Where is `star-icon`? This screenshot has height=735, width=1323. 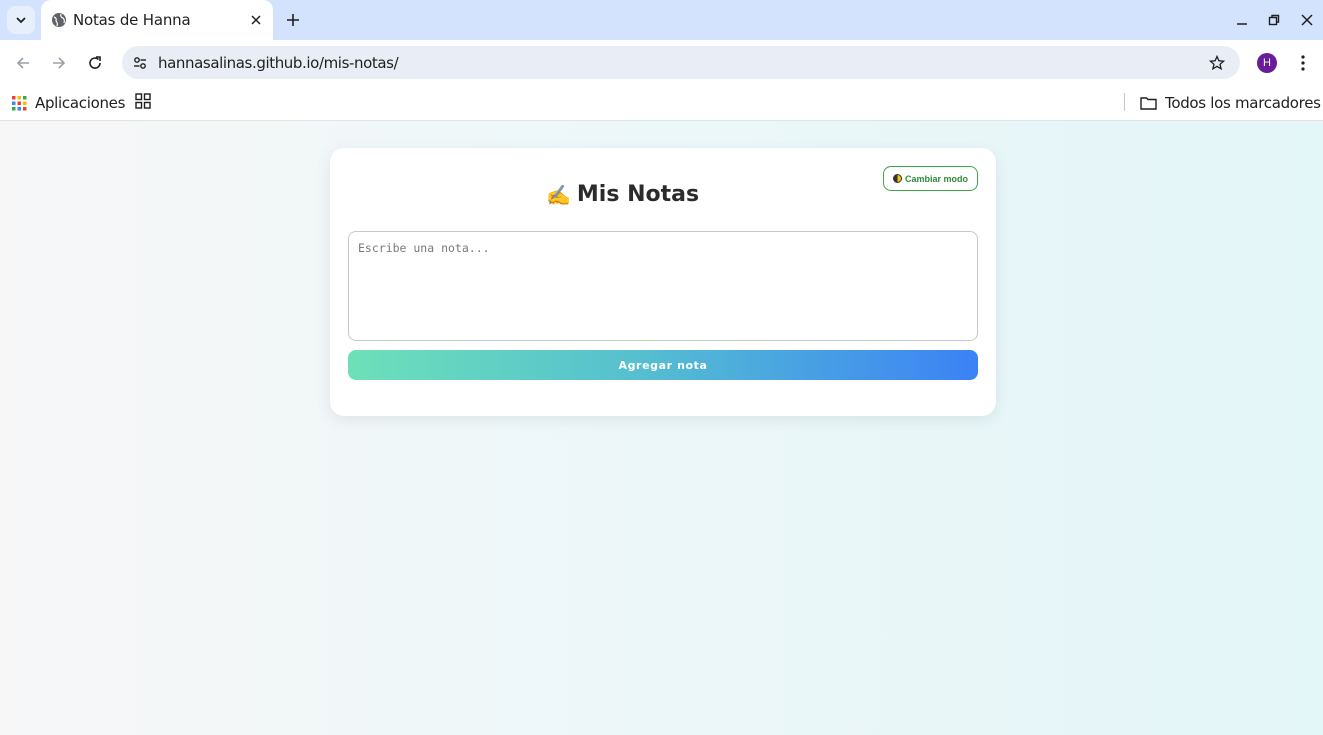 star-icon is located at coordinates (1217, 63).